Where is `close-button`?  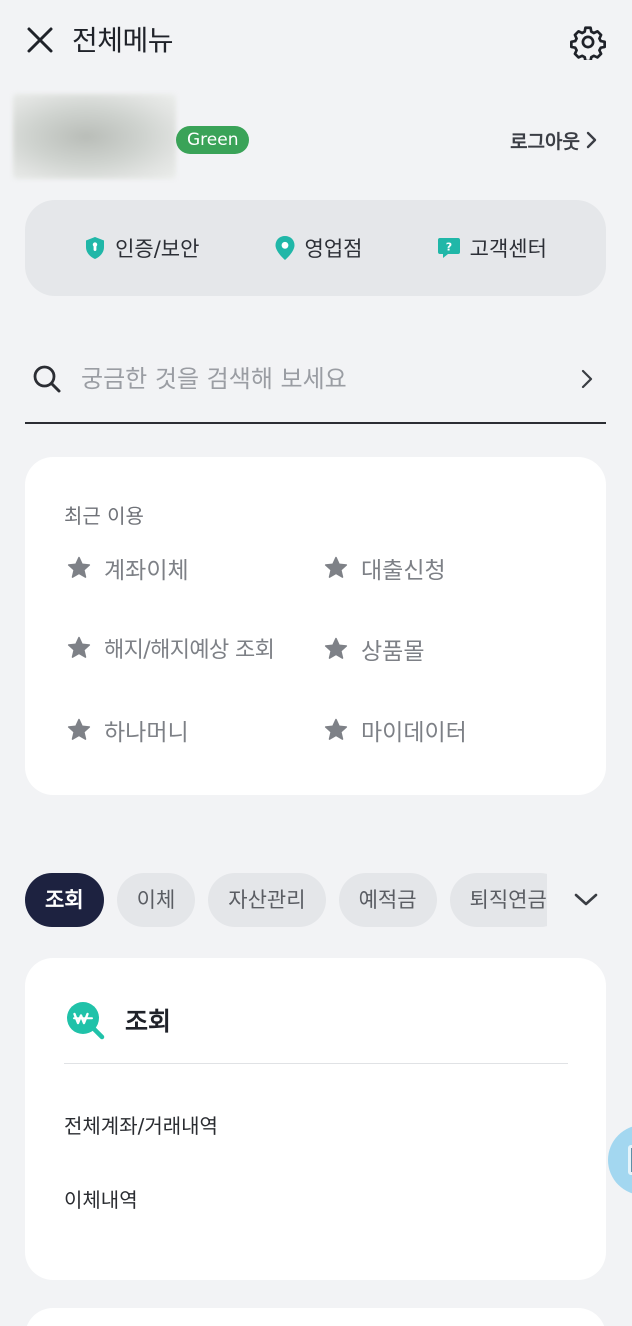 close-button is located at coordinates (40, 40).